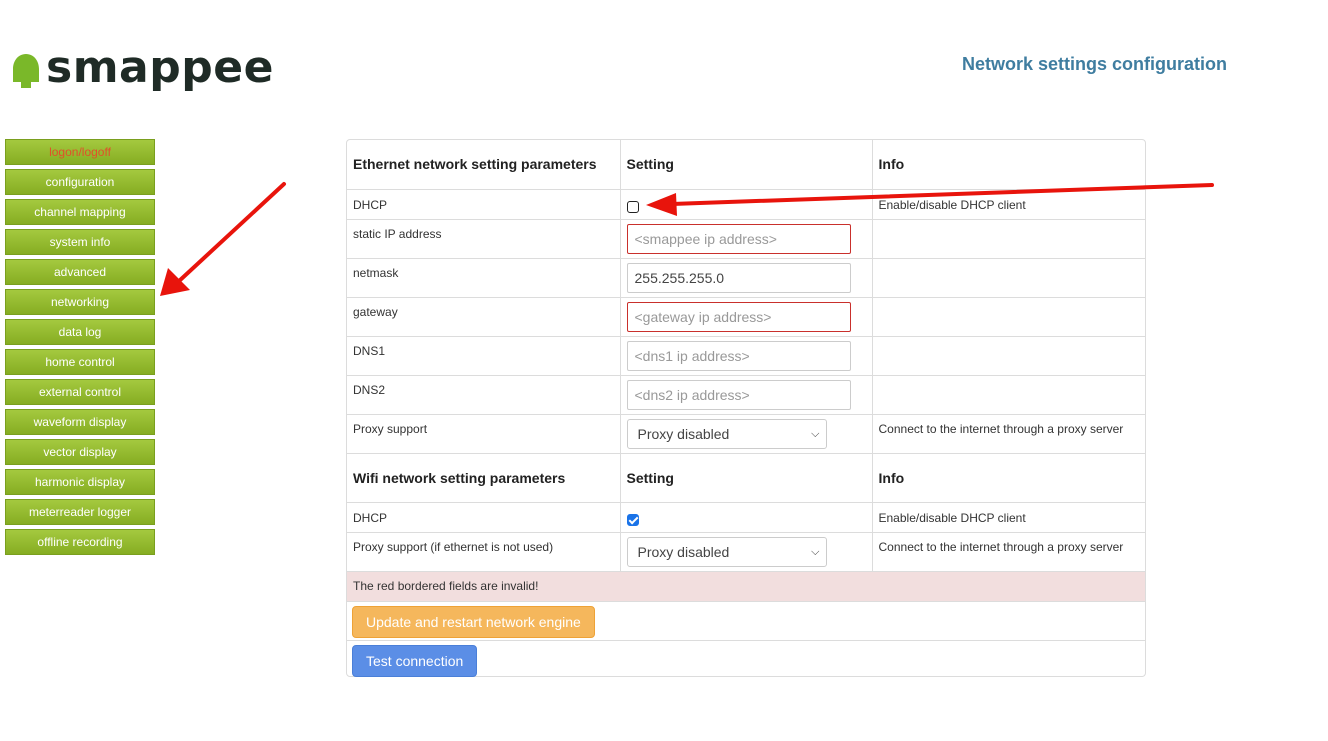  Describe the element at coordinates (484, 516) in the screenshot. I see `wifi-dhcp-label: DHCP` at that location.